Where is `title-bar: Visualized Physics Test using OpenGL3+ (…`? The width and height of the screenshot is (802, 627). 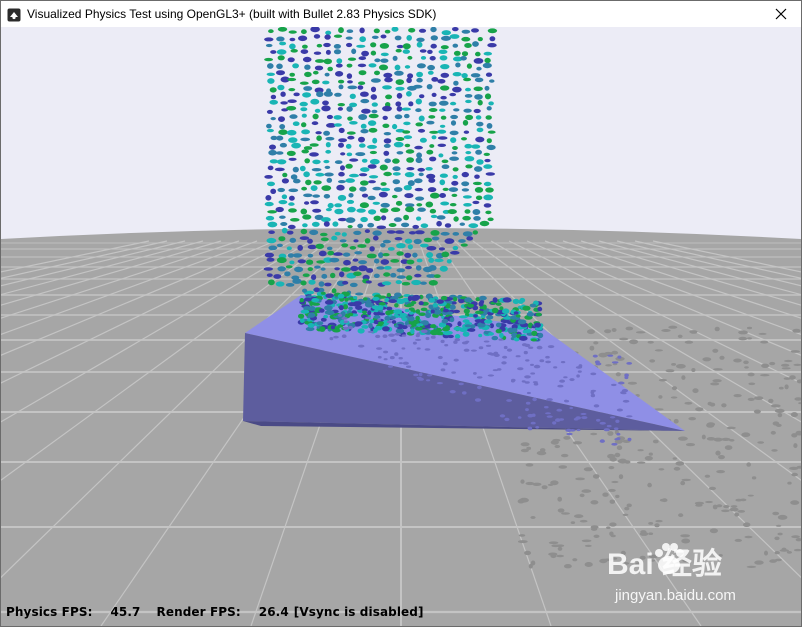
title-bar: Visualized Physics Test using OpenGL3+ (… is located at coordinates (401, 14).